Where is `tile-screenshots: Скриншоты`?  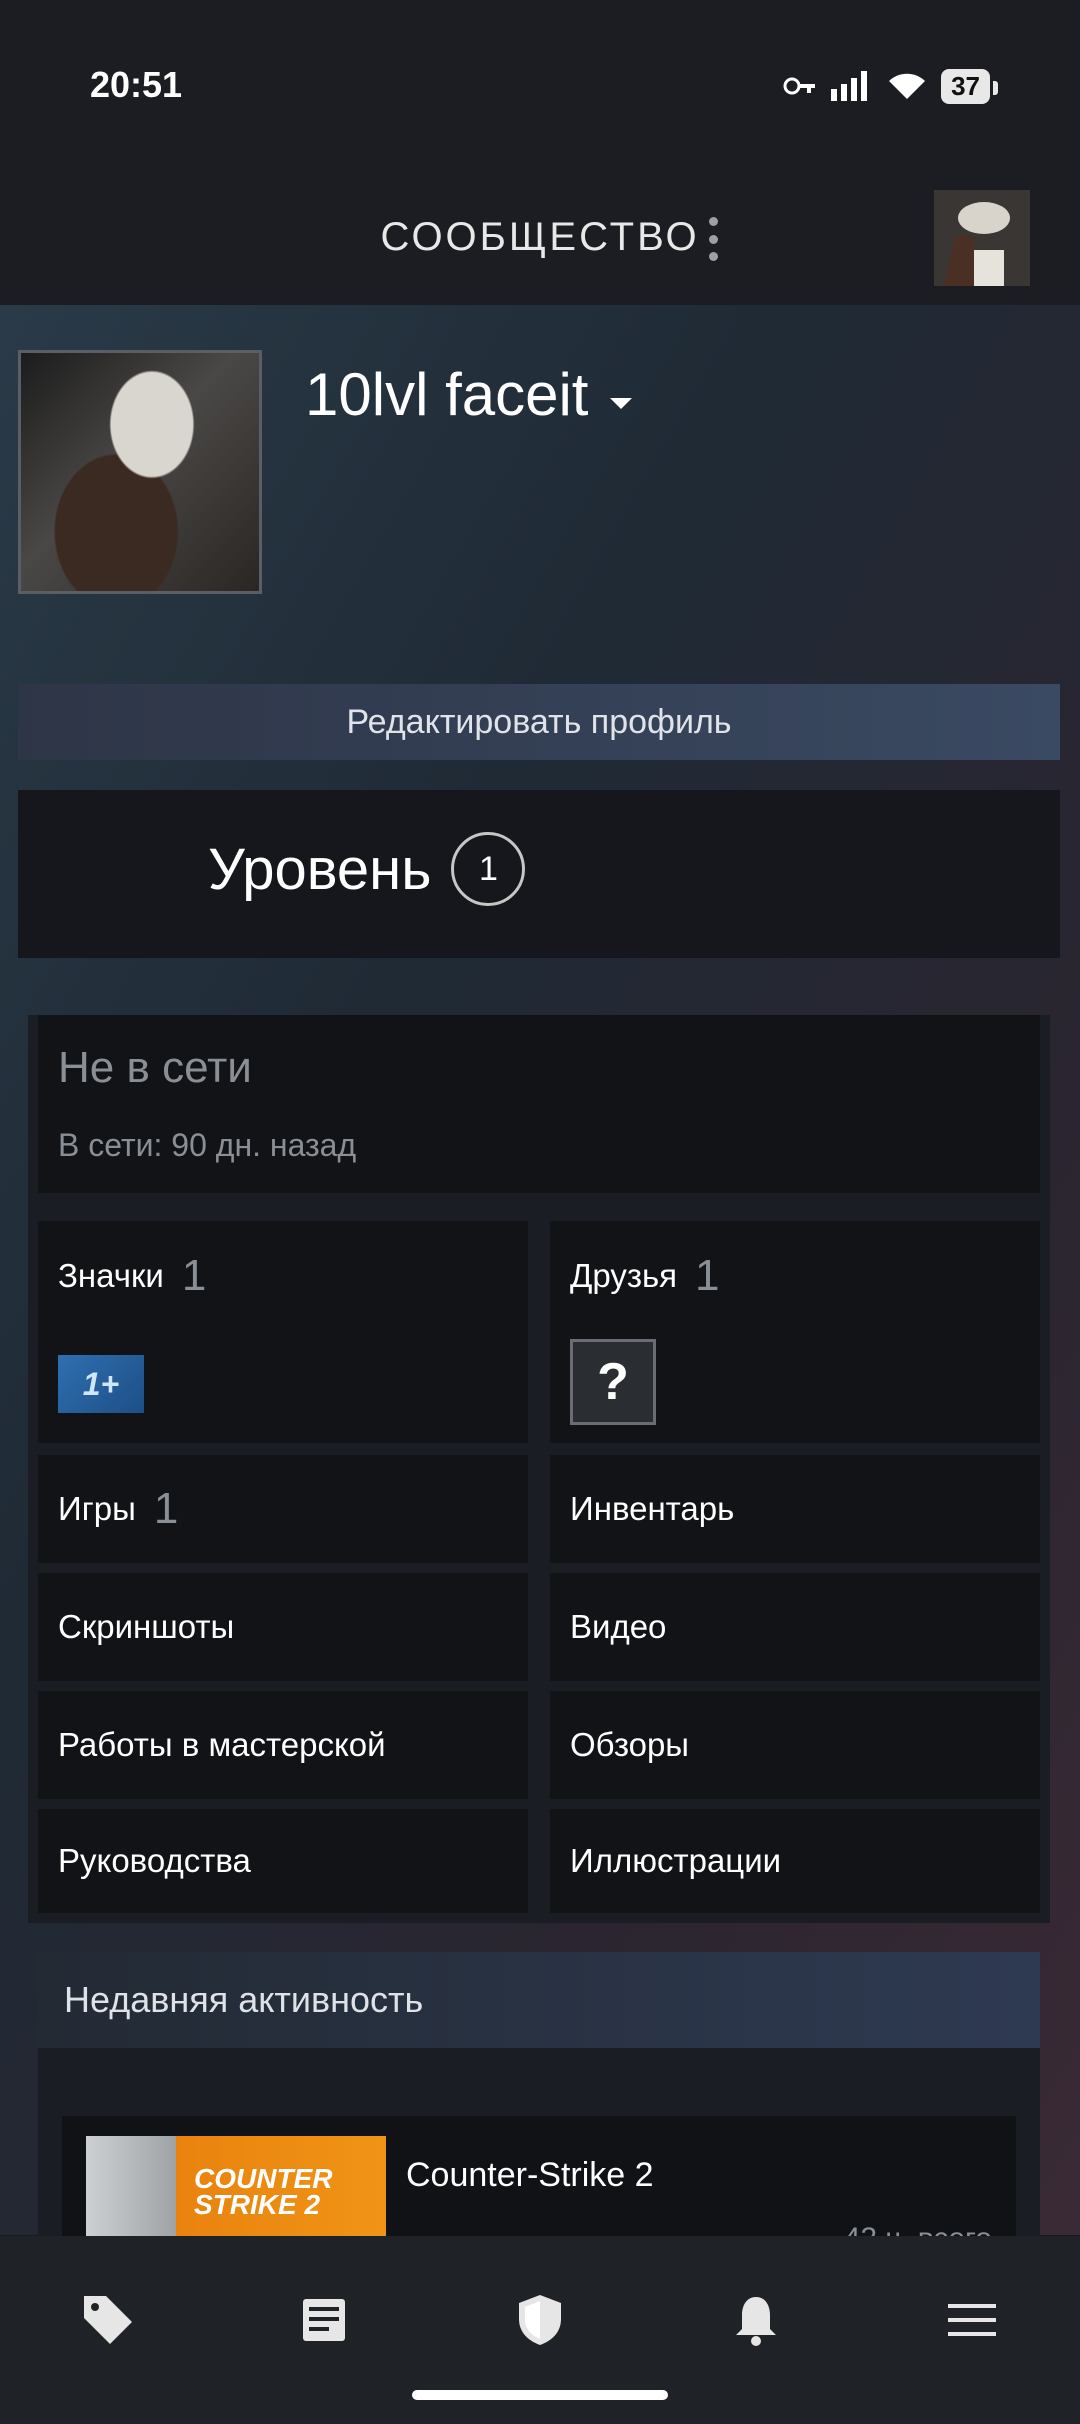
tile-screenshots: Скриншоты is located at coordinates (283, 1627).